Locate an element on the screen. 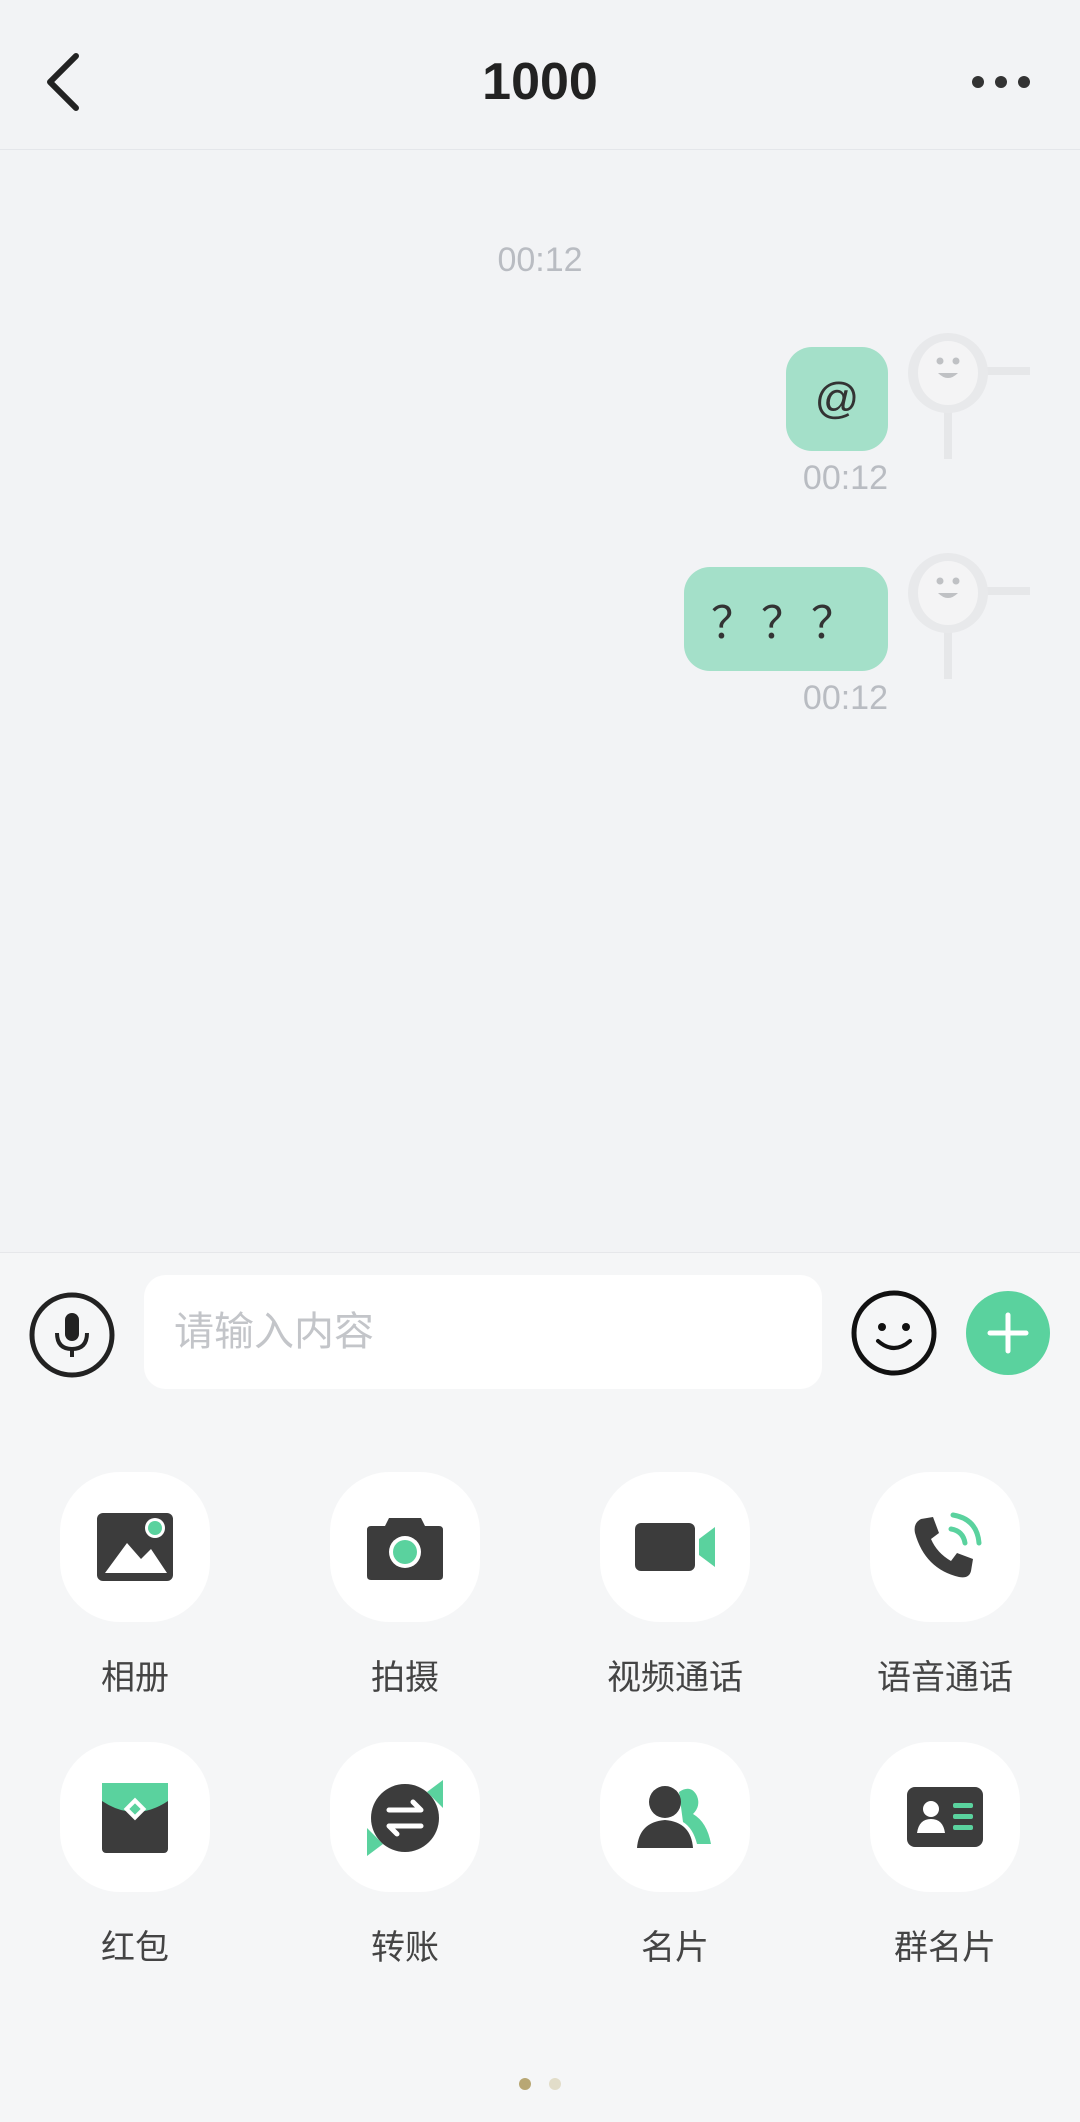  tool-camera: 拍摄 is located at coordinates (405, 1592).